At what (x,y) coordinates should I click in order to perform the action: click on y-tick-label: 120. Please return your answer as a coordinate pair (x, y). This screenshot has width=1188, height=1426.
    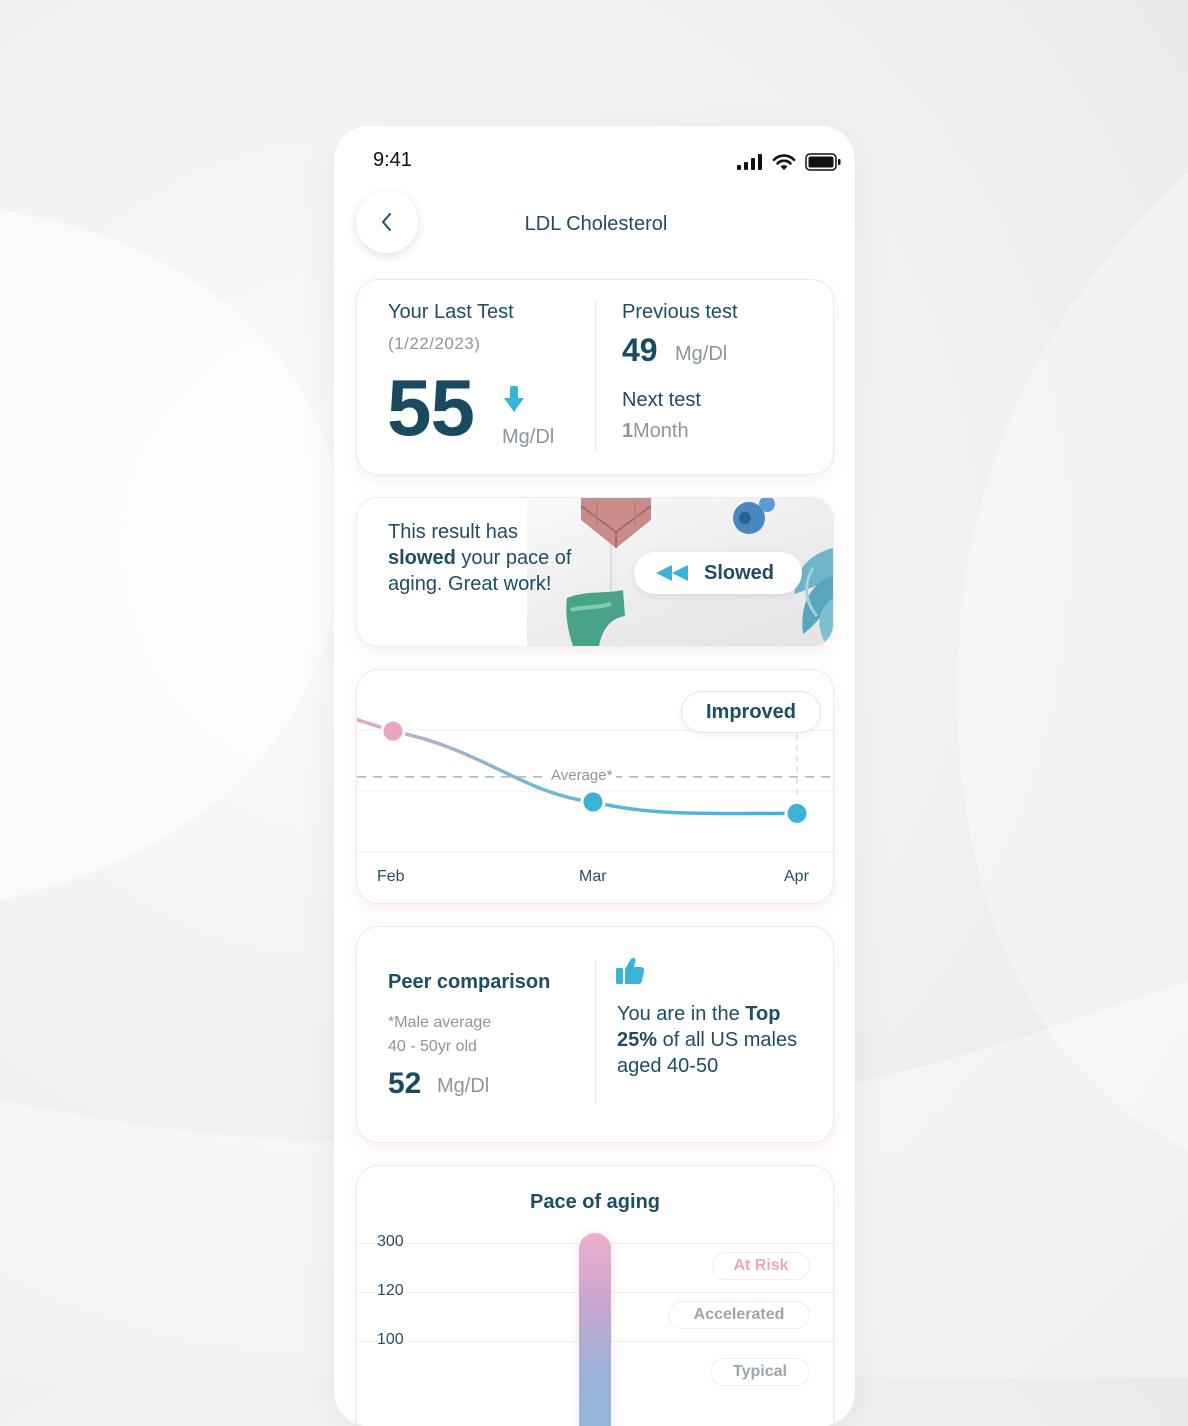
    Looking at the image, I should click on (390, 1290).